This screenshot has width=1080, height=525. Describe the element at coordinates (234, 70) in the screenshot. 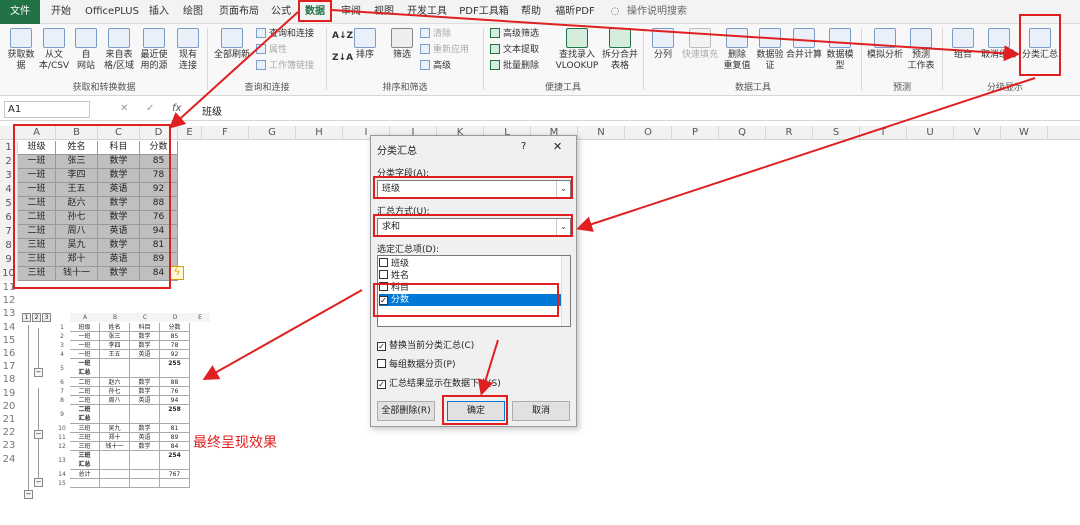

I see `arrow-data-to-range` at that location.